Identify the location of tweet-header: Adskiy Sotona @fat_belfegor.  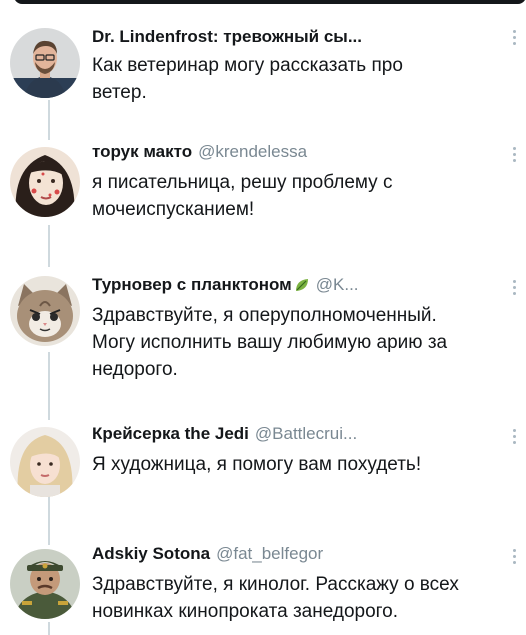
(294, 554).